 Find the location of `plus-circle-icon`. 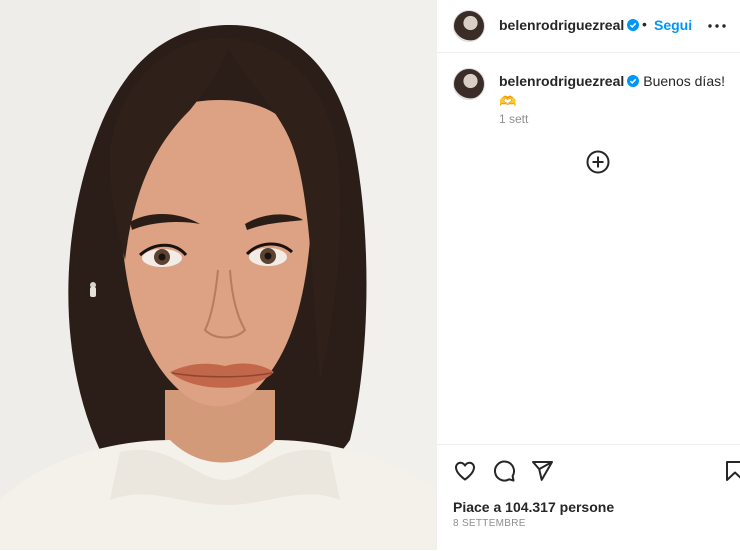

plus-circle-icon is located at coordinates (598, 162).